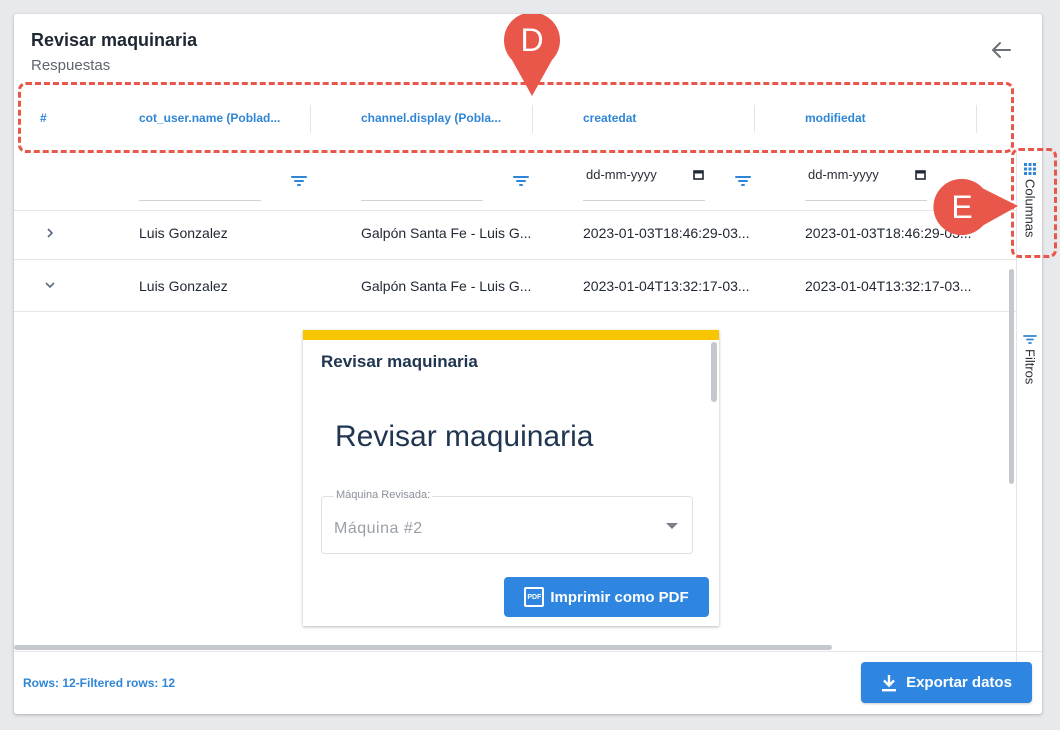  Describe the element at coordinates (507, 521) in the screenshot. I see `machine-select: Máquina Revisada: Máquina #2` at that location.